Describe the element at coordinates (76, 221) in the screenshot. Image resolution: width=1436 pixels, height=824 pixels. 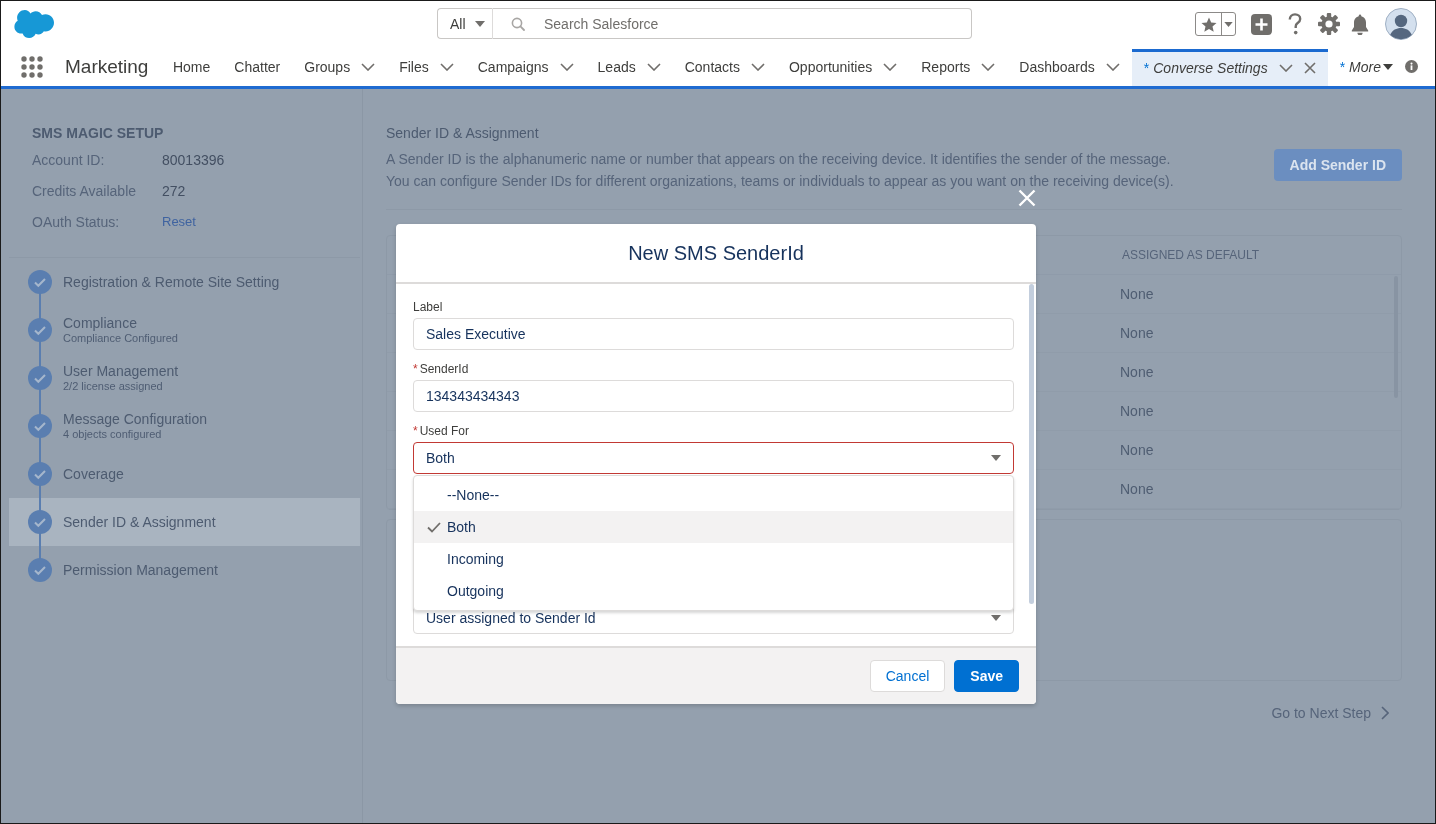
I see `field-label: OAuth Status:` at that location.